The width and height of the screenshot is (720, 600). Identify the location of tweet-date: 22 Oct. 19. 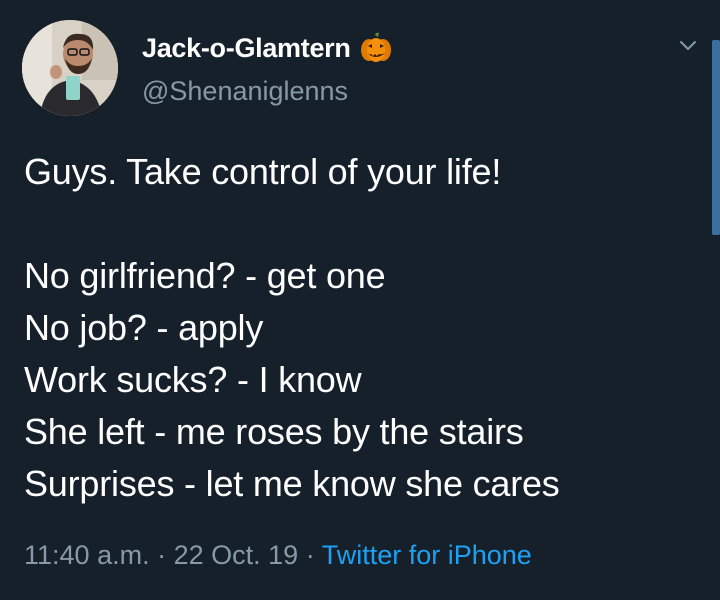
(236, 555).